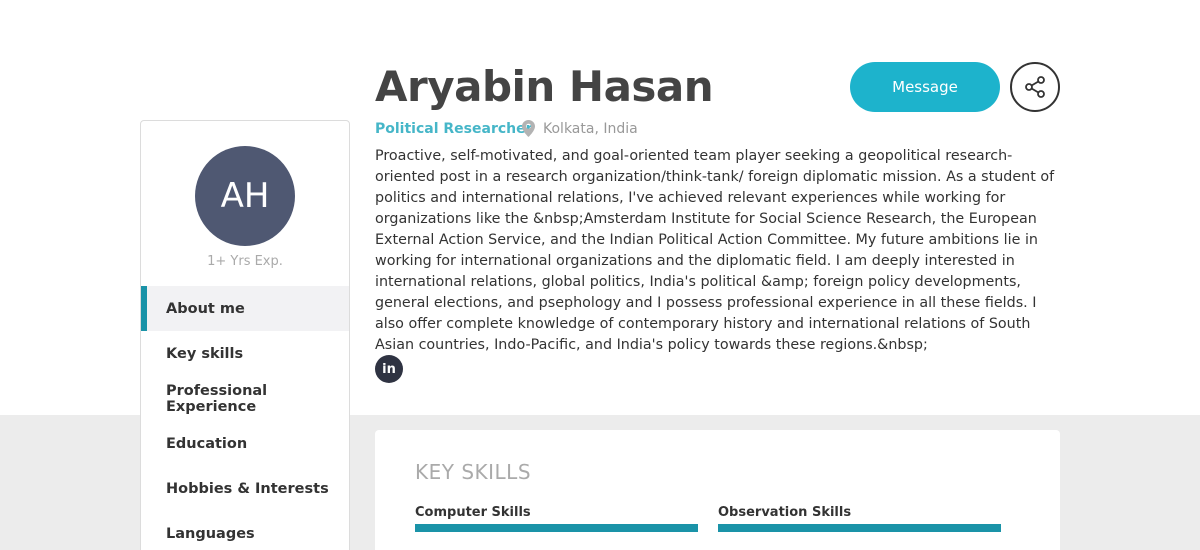  I want to click on location-pin-icon, so click(528, 128).